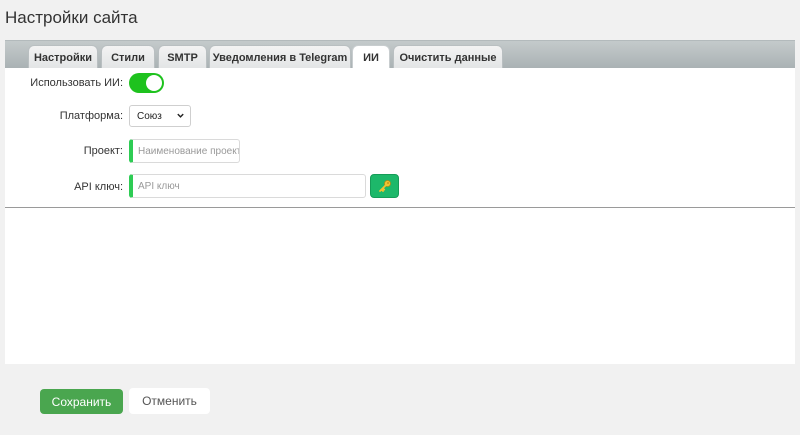 This screenshot has height=435, width=800. I want to click on tab-label: ИИ, so click(371, 58).